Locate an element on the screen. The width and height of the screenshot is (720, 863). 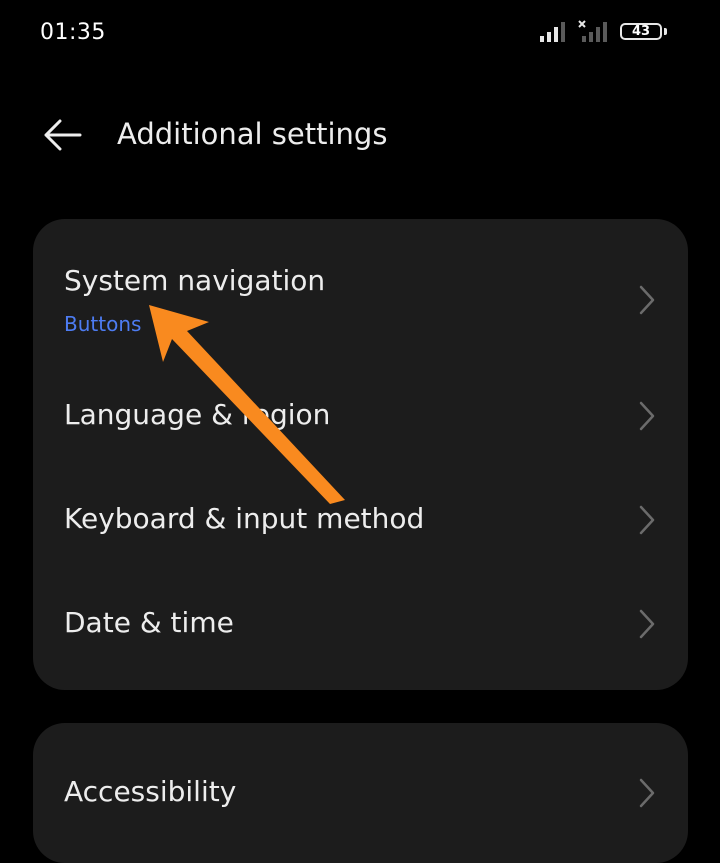
status-bar: 01:35 43 is located at coordinates (360, 33).